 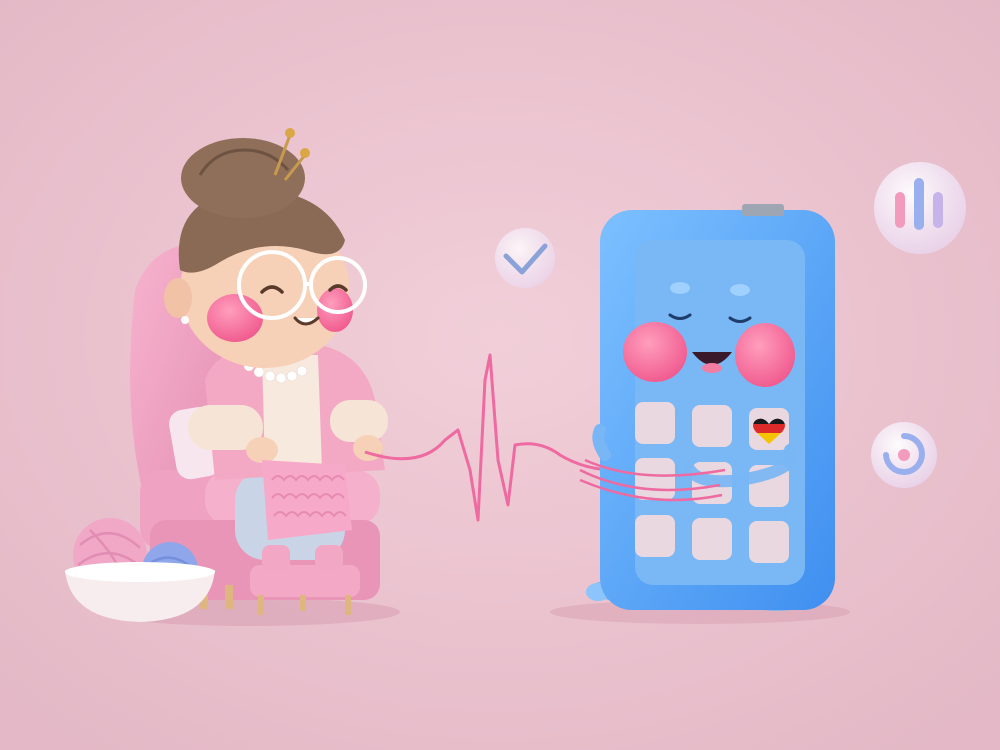 I want to click on phone-button, so click(x=763, y=210).